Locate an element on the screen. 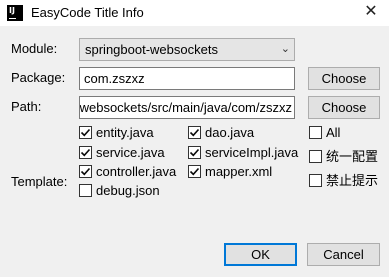 The image size is (389, 277). checkbox-label: 禁止提示 is located at coordinates (352, 180).